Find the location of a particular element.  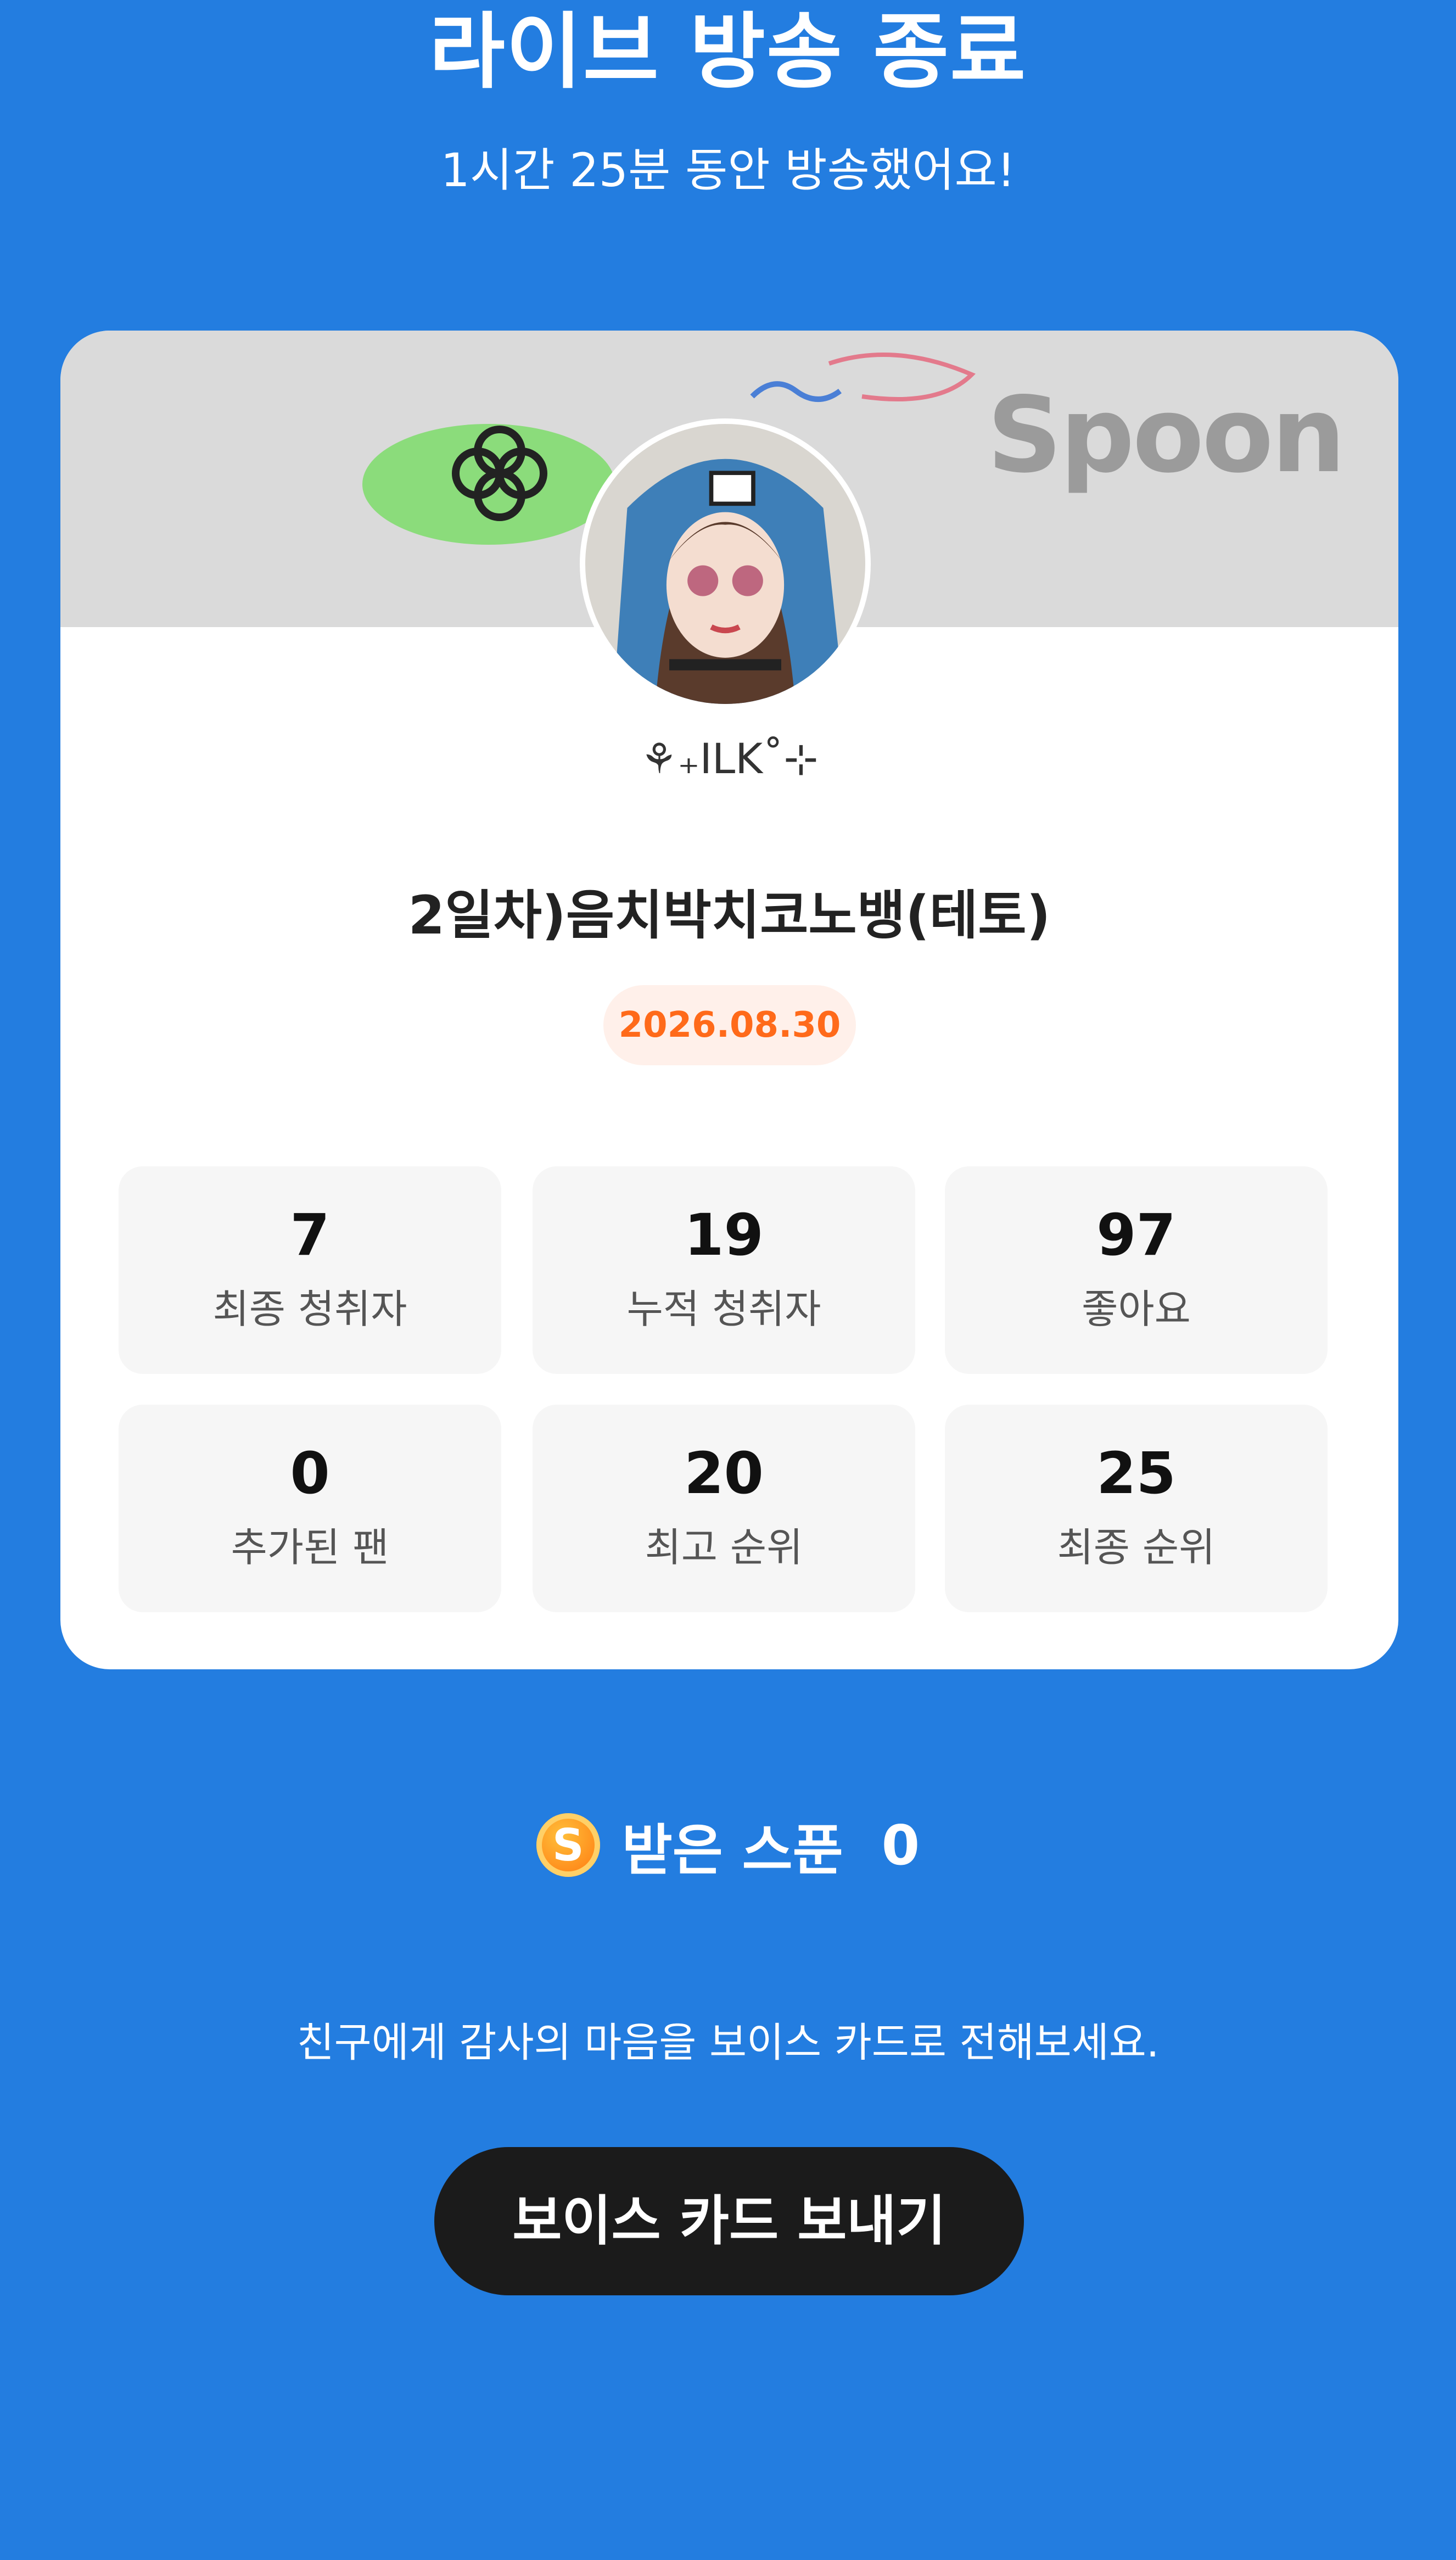

stat-label: 최종 청취자 is located at coordinates (310, 1309).